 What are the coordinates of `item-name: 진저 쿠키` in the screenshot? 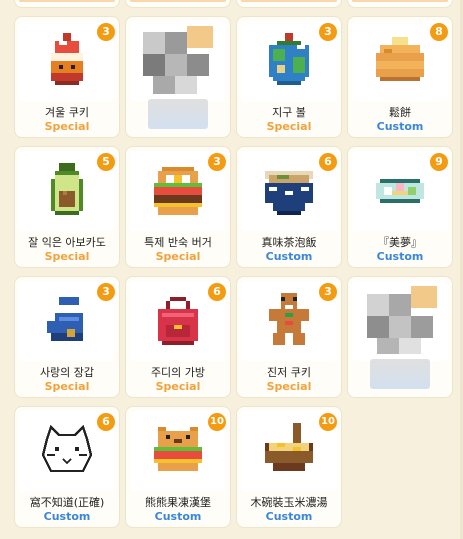 It's located at (289, 372).